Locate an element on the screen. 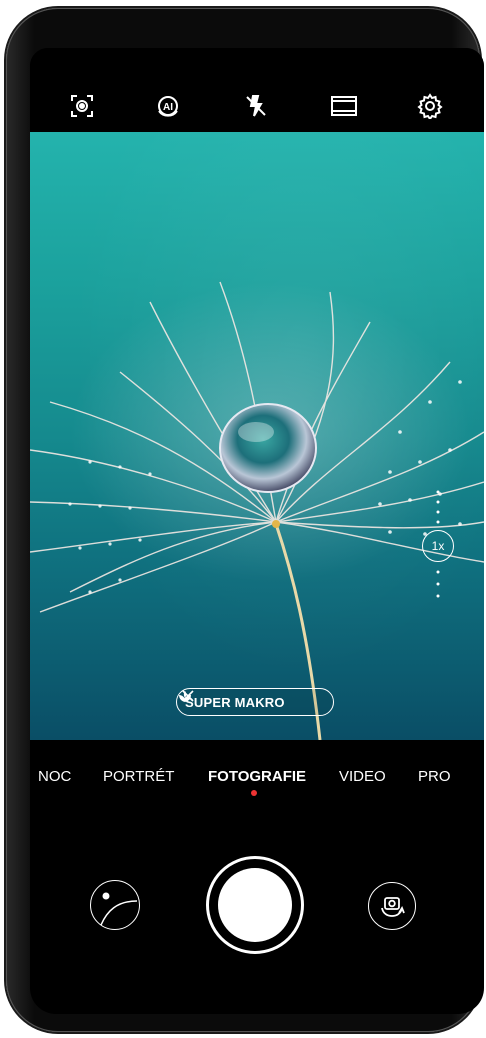 This screenshot has height=1038, width=486. zoom-level-button: 1x is located at coordinates (438, 546).